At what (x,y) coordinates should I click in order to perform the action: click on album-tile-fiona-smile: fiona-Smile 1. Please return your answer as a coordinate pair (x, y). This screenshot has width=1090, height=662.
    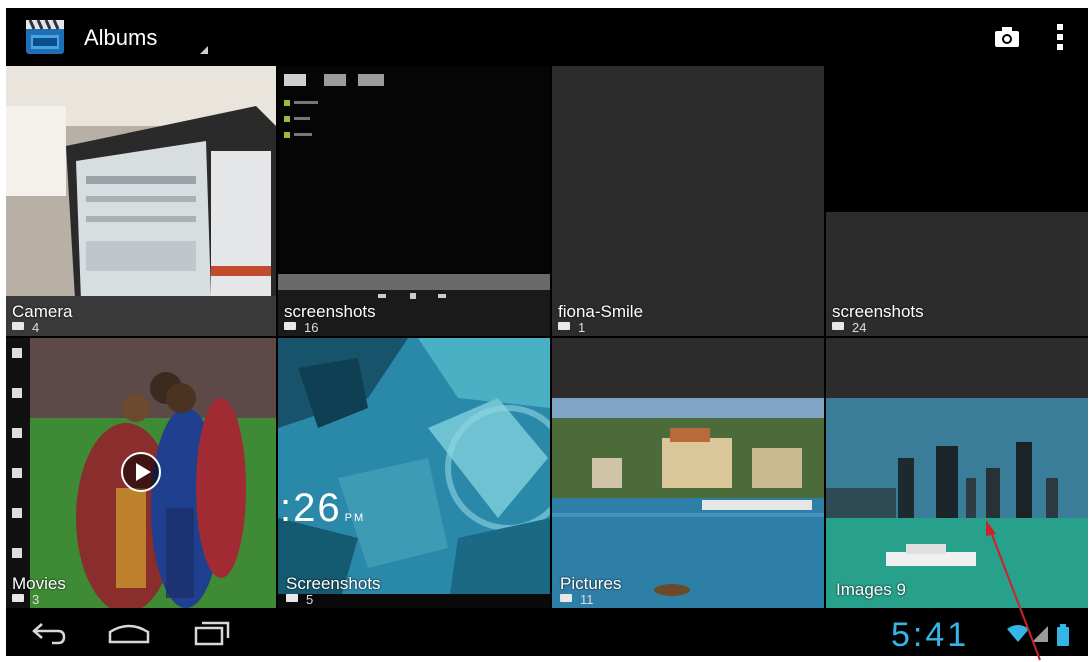
    Looking at the image, I should click on (688, 201).